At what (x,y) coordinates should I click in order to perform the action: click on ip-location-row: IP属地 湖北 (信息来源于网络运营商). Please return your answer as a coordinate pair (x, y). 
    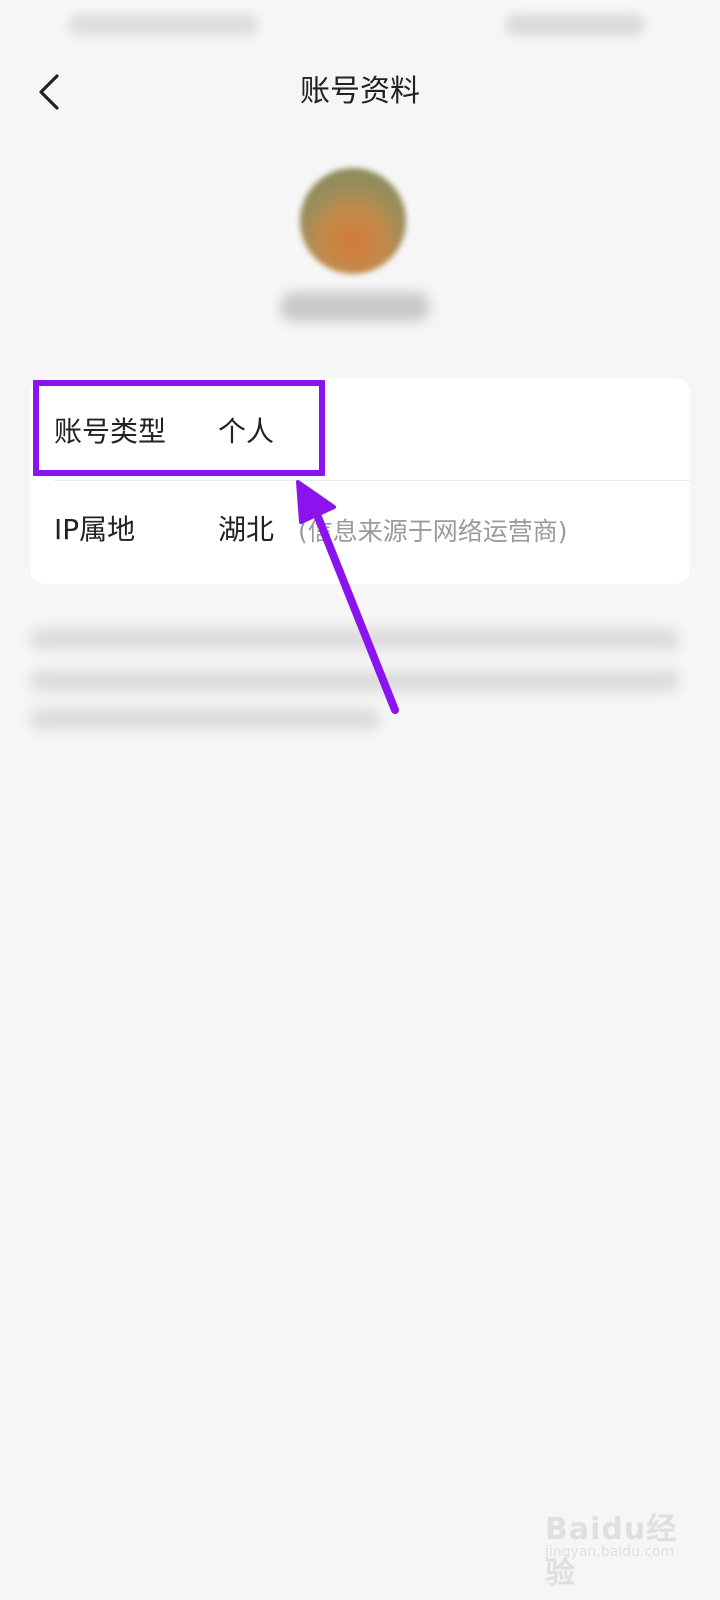
    Looking at the image, I should click on (360, 530).